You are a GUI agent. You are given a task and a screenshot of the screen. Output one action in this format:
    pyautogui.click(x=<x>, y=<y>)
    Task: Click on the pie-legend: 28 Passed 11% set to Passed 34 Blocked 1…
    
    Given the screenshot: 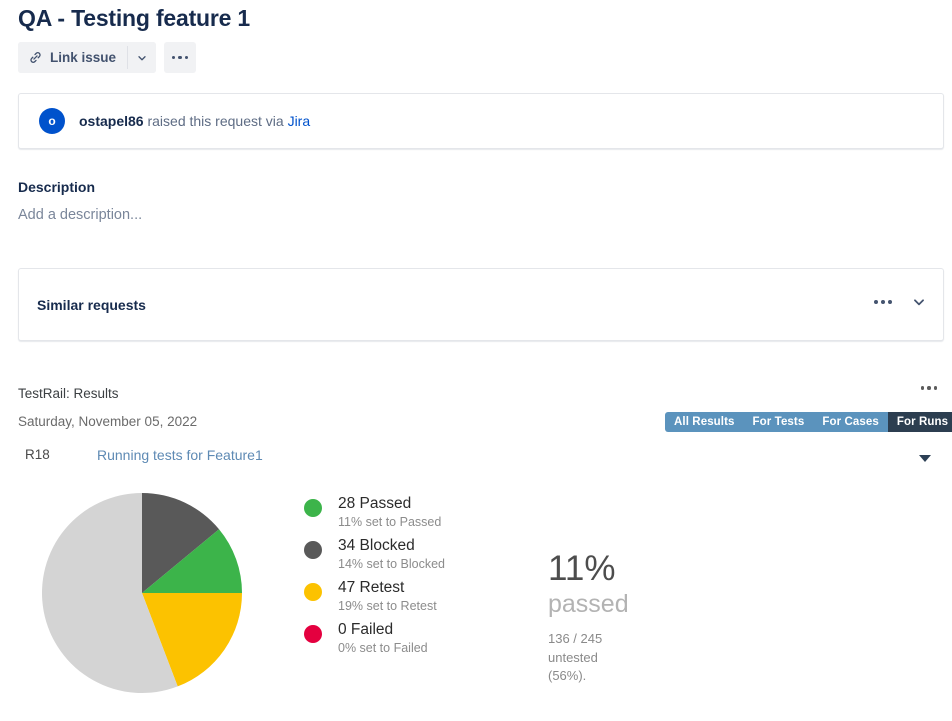 What is the action you would take?
    pyautogui.click(x=414, y=578)
    